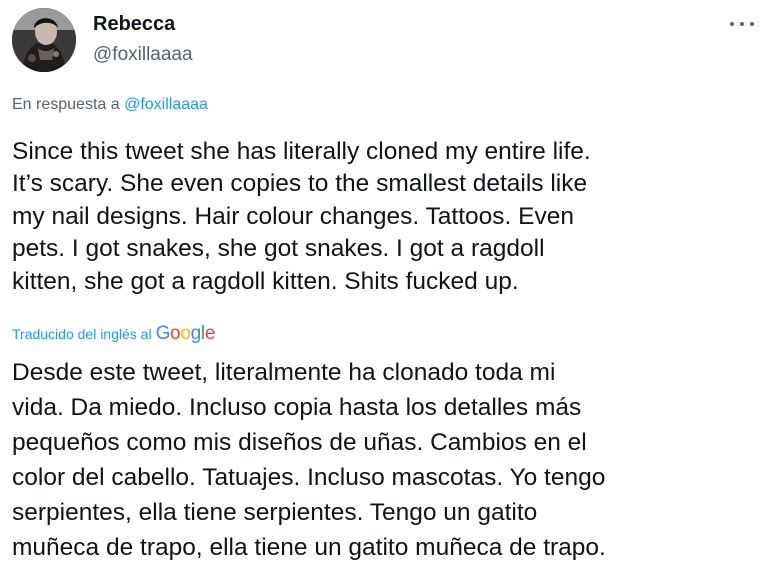  What do you see at coordinates (143, 55) in the screenshot?
I see `author-handle: @foxillaaaa` at bounding box center [143, 55].